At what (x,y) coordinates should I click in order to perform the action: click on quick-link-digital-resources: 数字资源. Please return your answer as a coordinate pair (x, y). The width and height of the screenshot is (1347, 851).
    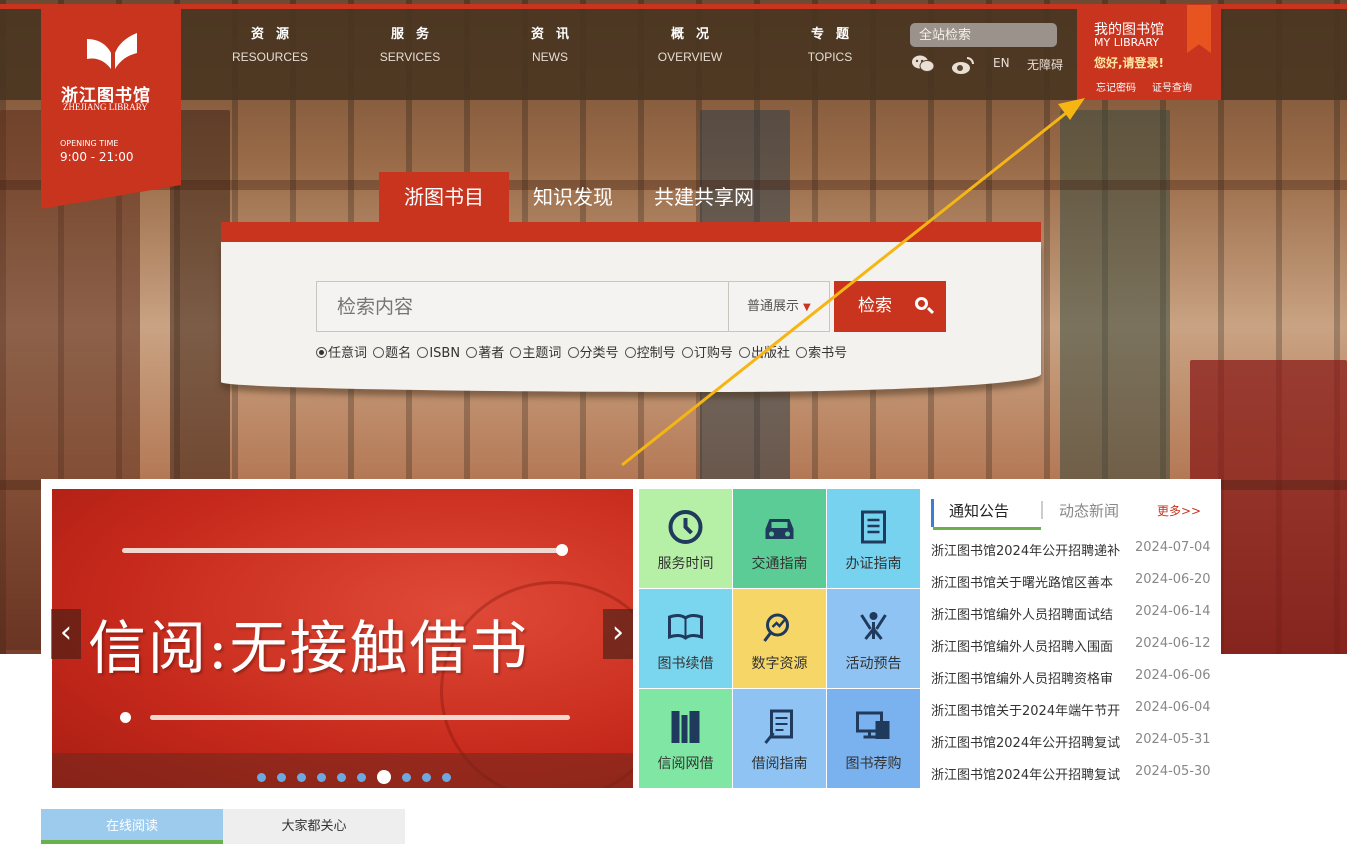
    Looking at the image, I should click on (779, 638).